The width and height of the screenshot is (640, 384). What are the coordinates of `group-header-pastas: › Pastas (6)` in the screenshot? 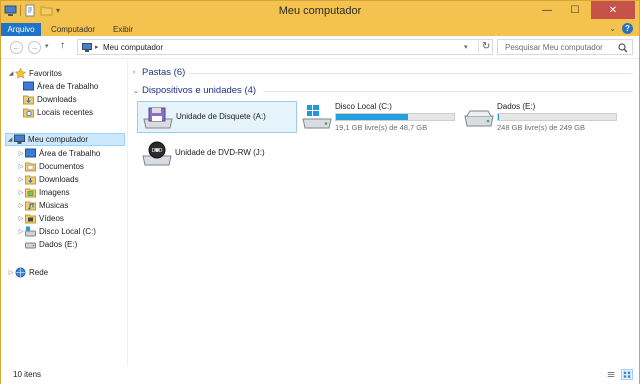 It's located at (159, 72).